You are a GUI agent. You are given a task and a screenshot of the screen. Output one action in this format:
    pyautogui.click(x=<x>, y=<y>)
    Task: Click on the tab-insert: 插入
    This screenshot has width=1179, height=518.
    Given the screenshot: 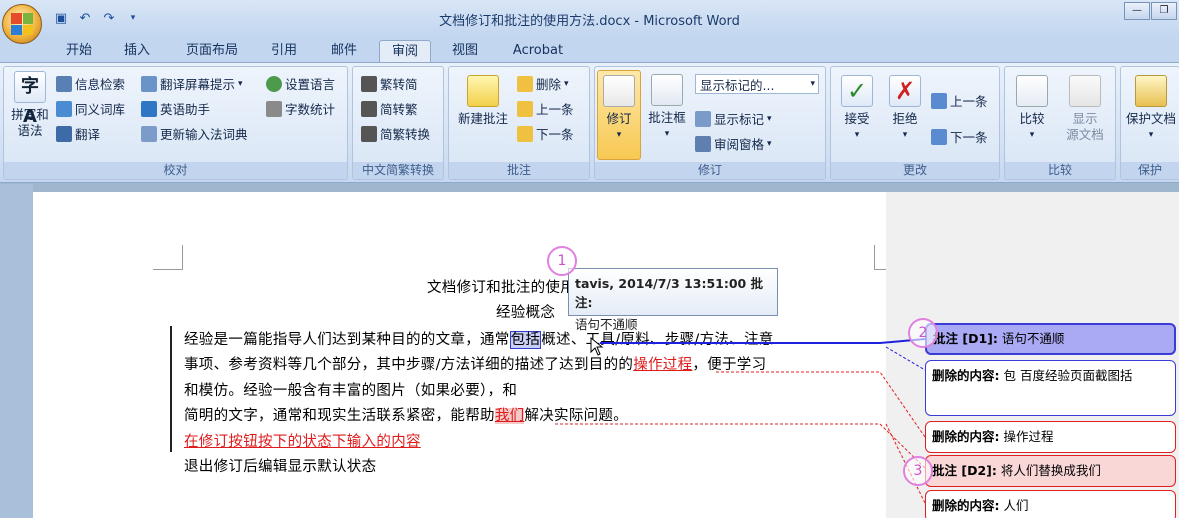 What is the action you would take?
    pyautogui.click(x=137, y=51)
    